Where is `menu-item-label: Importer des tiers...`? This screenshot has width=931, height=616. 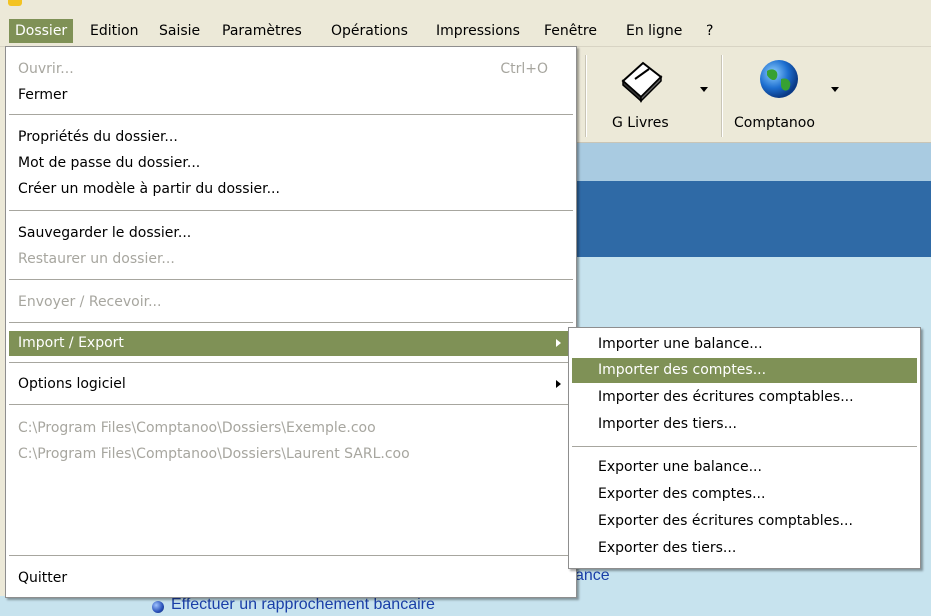 menu-item-label: Importer des tiers... is located at coordinates (667, 424).